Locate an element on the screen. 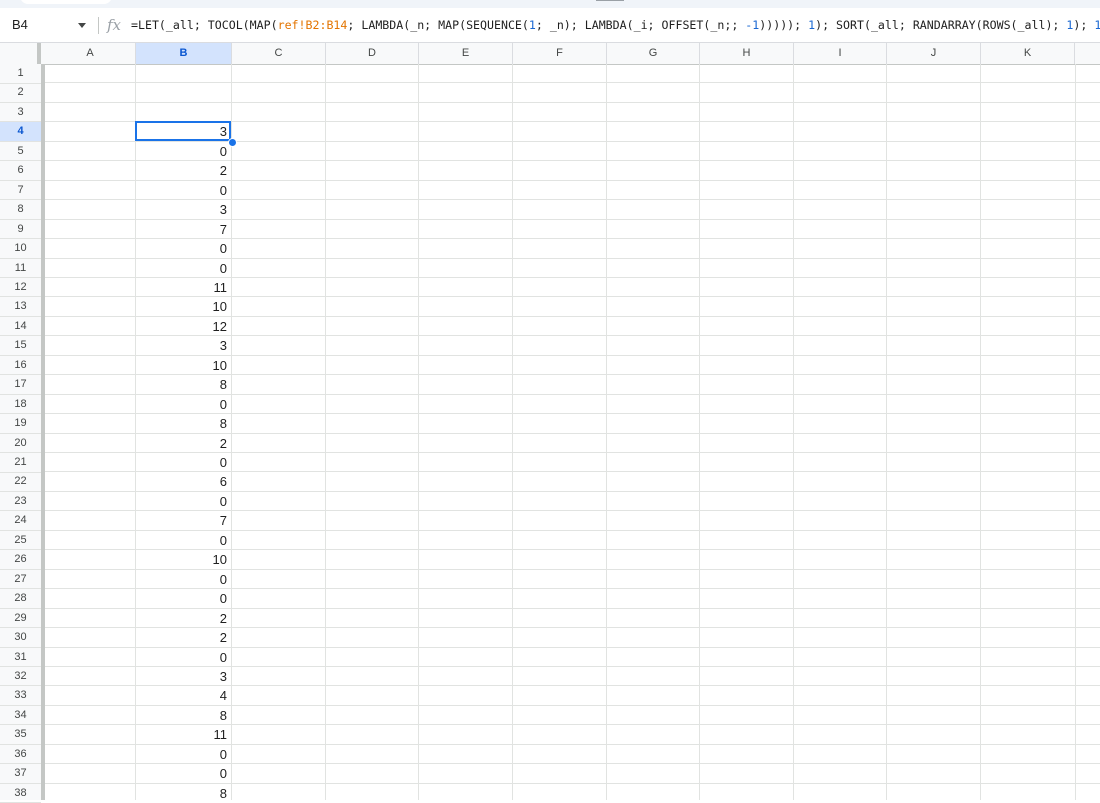  column-header-e: E is located at coordinates (466, 53).